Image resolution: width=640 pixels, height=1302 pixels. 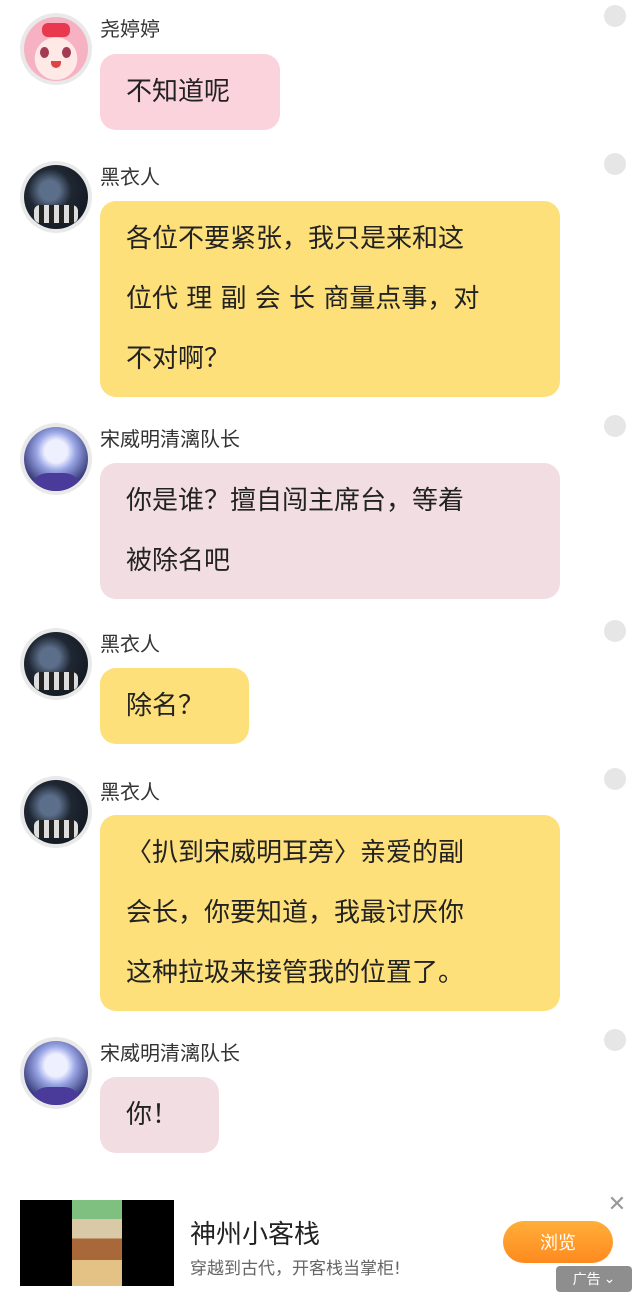 I want to click on message-bubble: 除名？, so click(x=174, y=706).